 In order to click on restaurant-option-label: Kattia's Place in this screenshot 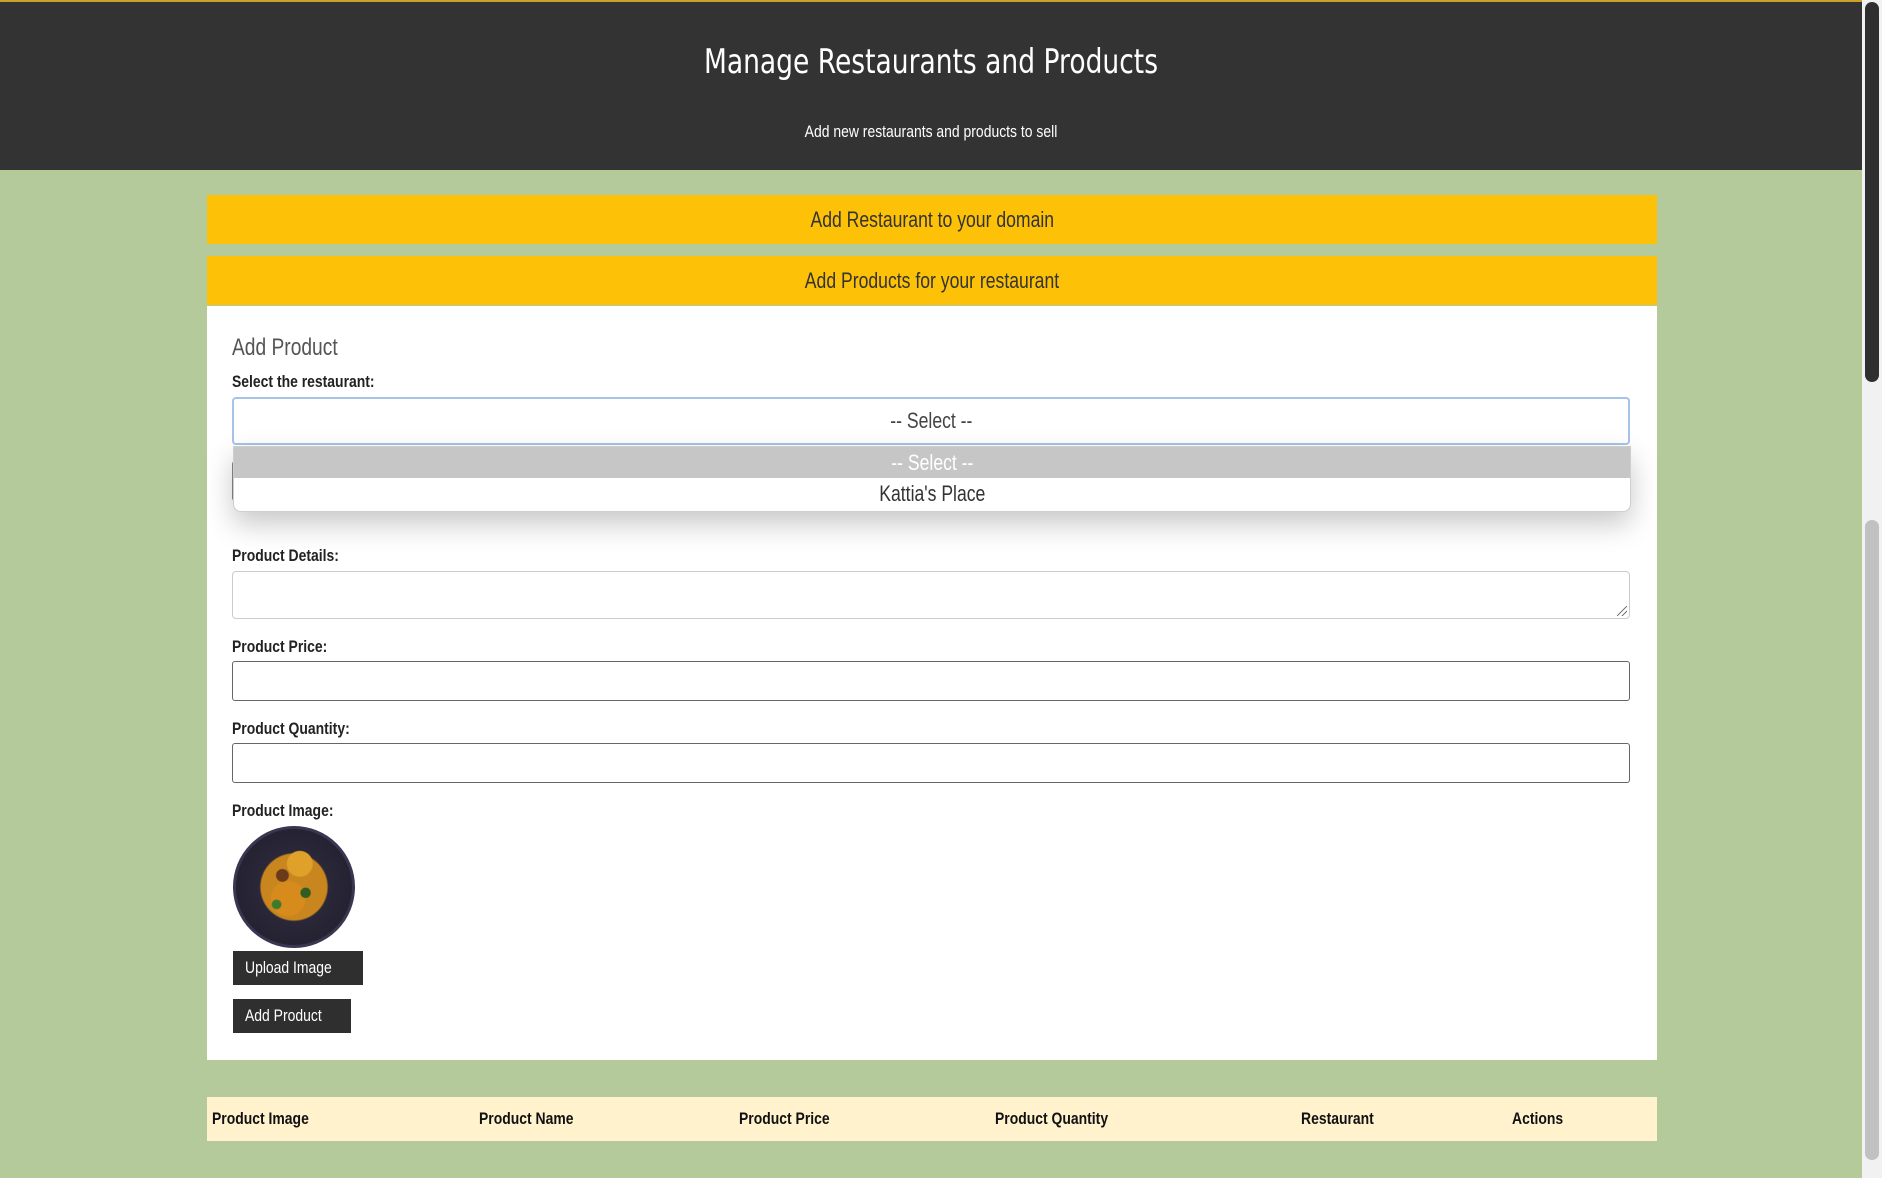, I will do `click(932, 493)`.